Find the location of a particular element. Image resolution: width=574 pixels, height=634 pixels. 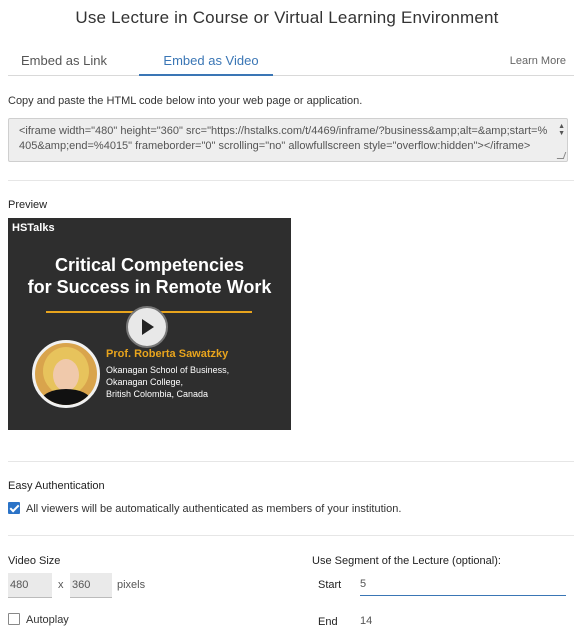

end-input: 14 is located at coordinates (463, 621).